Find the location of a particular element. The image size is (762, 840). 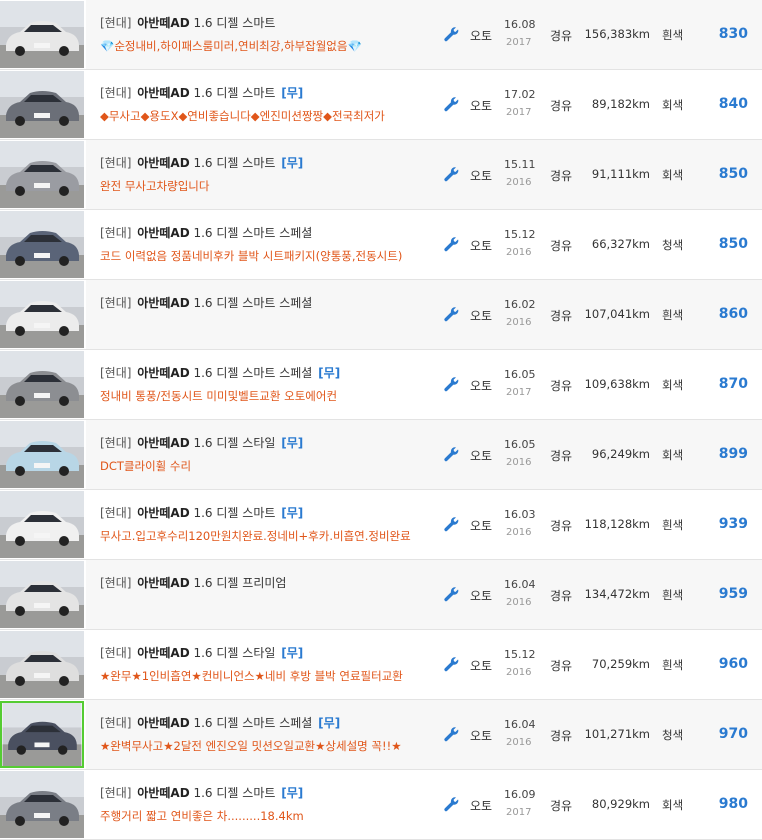

trim-label: 1.6 디젤 프리미엄 is located at coordinates (240, 583).